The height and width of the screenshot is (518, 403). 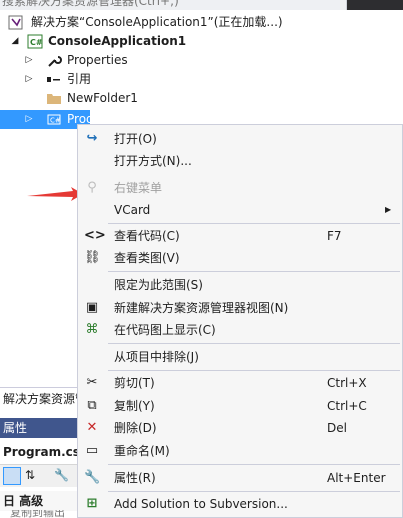 I want to click on categorized-icon, so click(x=12, y=476).